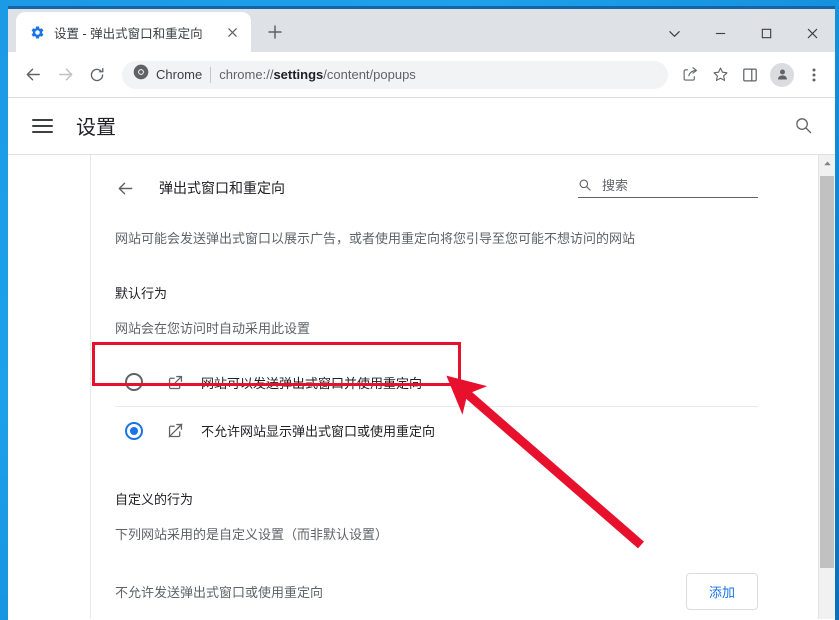 This screenshot has height=620, width=839. What do you see at coordinates (721, 591) in the screenshot?
I see `add-button: 添加` at bounding box center [721, 591].